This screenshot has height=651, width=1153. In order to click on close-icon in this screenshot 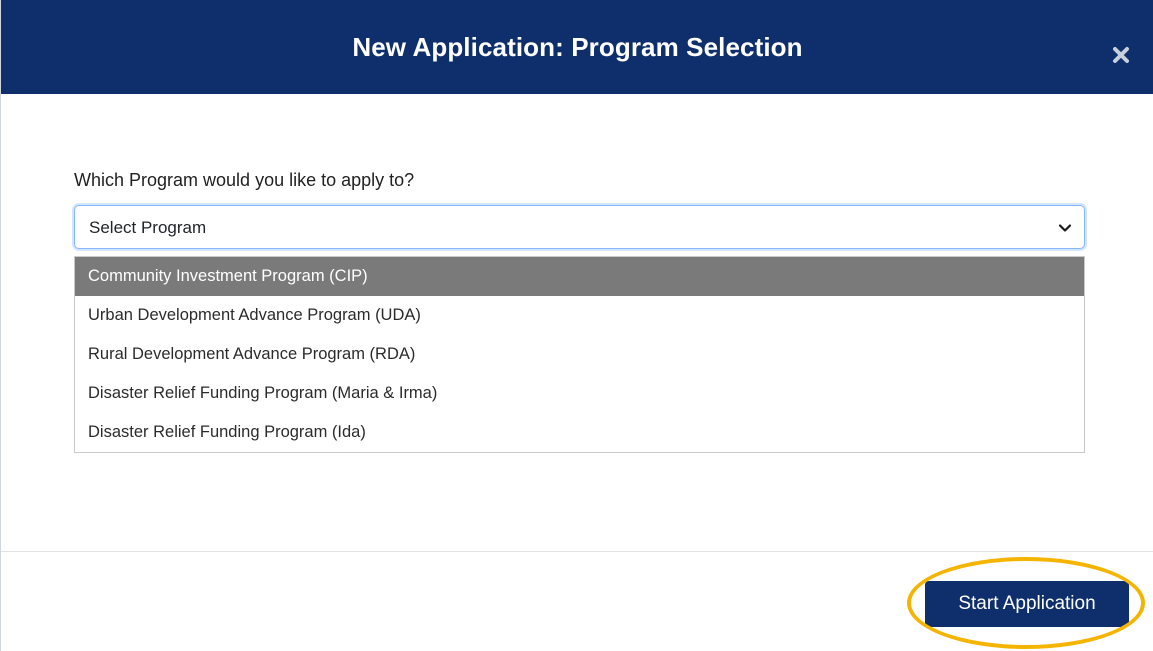, I will do `click(1121, 55)`.